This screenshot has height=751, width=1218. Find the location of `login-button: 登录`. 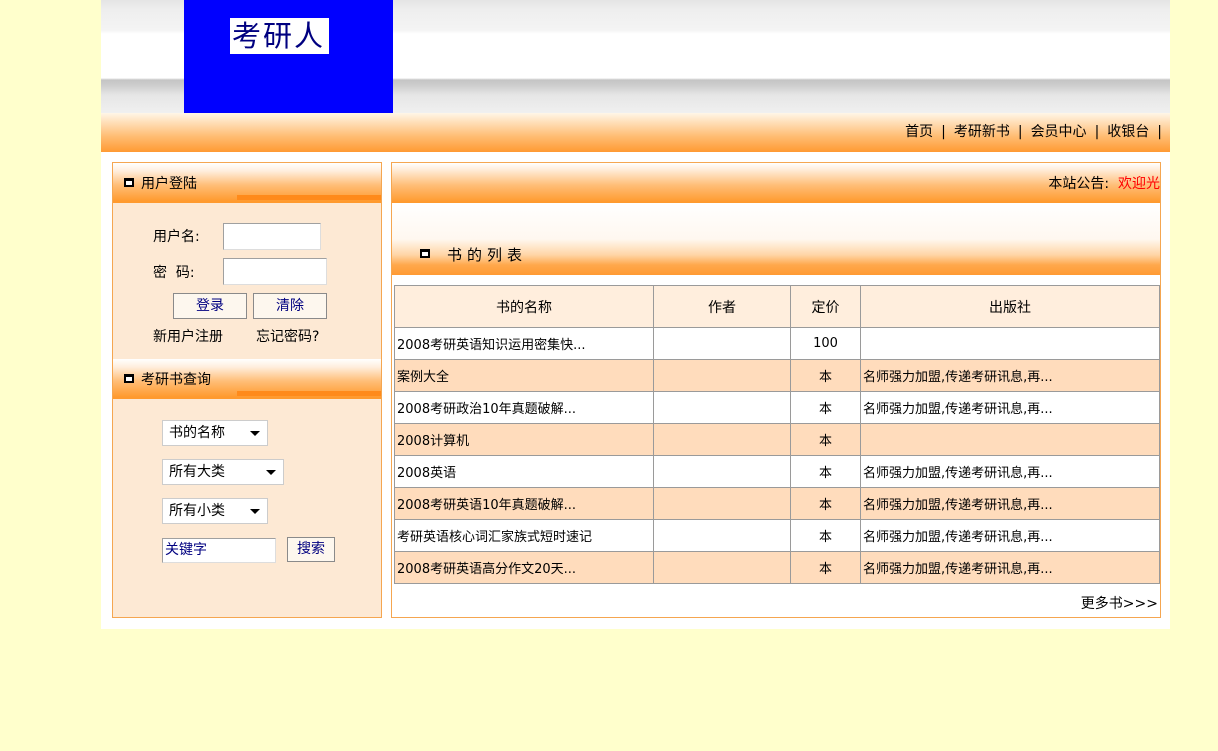

login-button: 登录 is located at coordinates (210, 306).